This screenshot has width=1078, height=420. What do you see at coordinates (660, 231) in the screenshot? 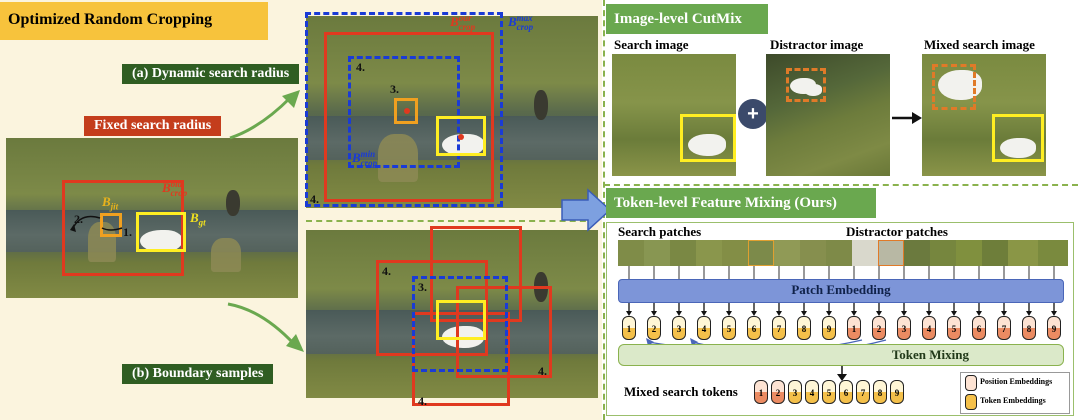
I see `search-patches-label: Search patches` at bounding box center [660, 231].